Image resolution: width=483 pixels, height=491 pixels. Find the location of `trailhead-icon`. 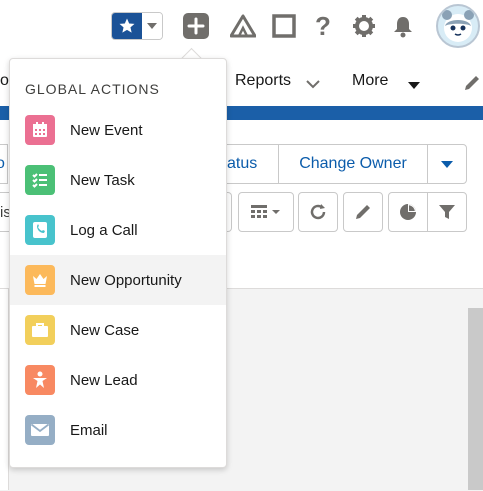

trailhead-icon is located at coordinates (243, 26).